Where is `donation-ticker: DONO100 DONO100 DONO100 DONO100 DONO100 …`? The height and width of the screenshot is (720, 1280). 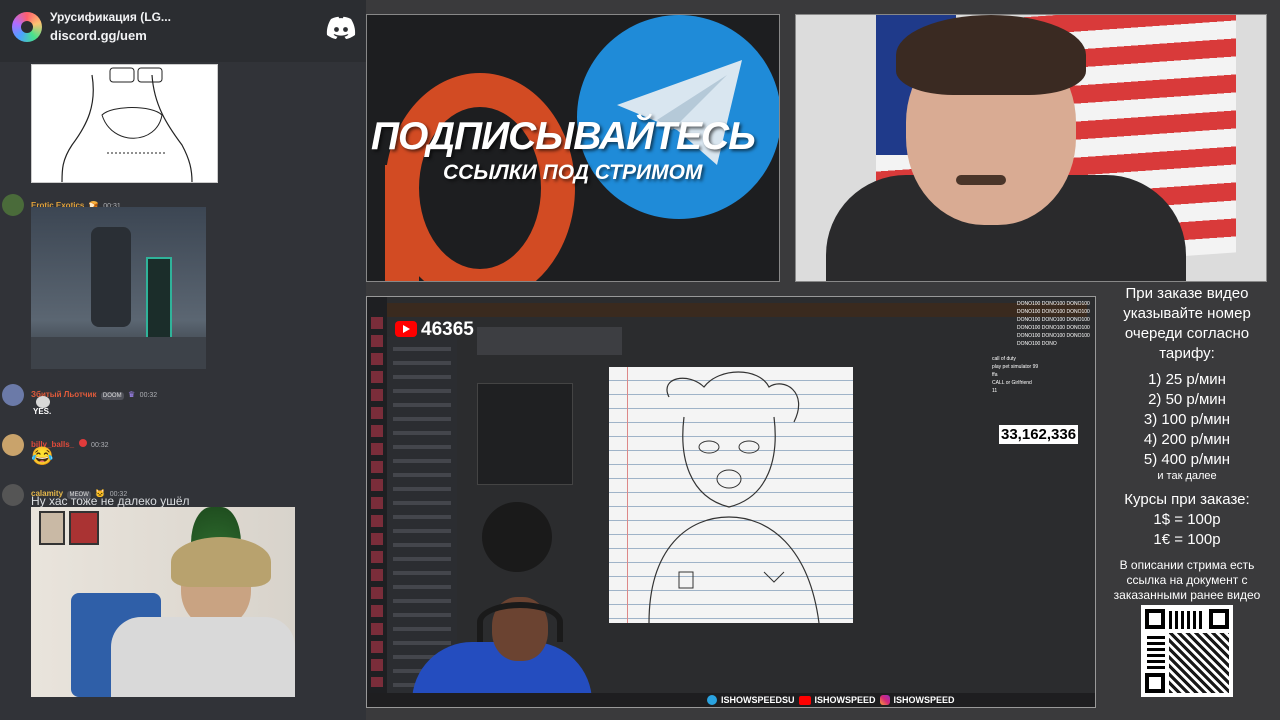
donation-ticker: DONO100 DONO100 DONO100 DONO100 DONO100 … is located at coordinates (1053, 324).